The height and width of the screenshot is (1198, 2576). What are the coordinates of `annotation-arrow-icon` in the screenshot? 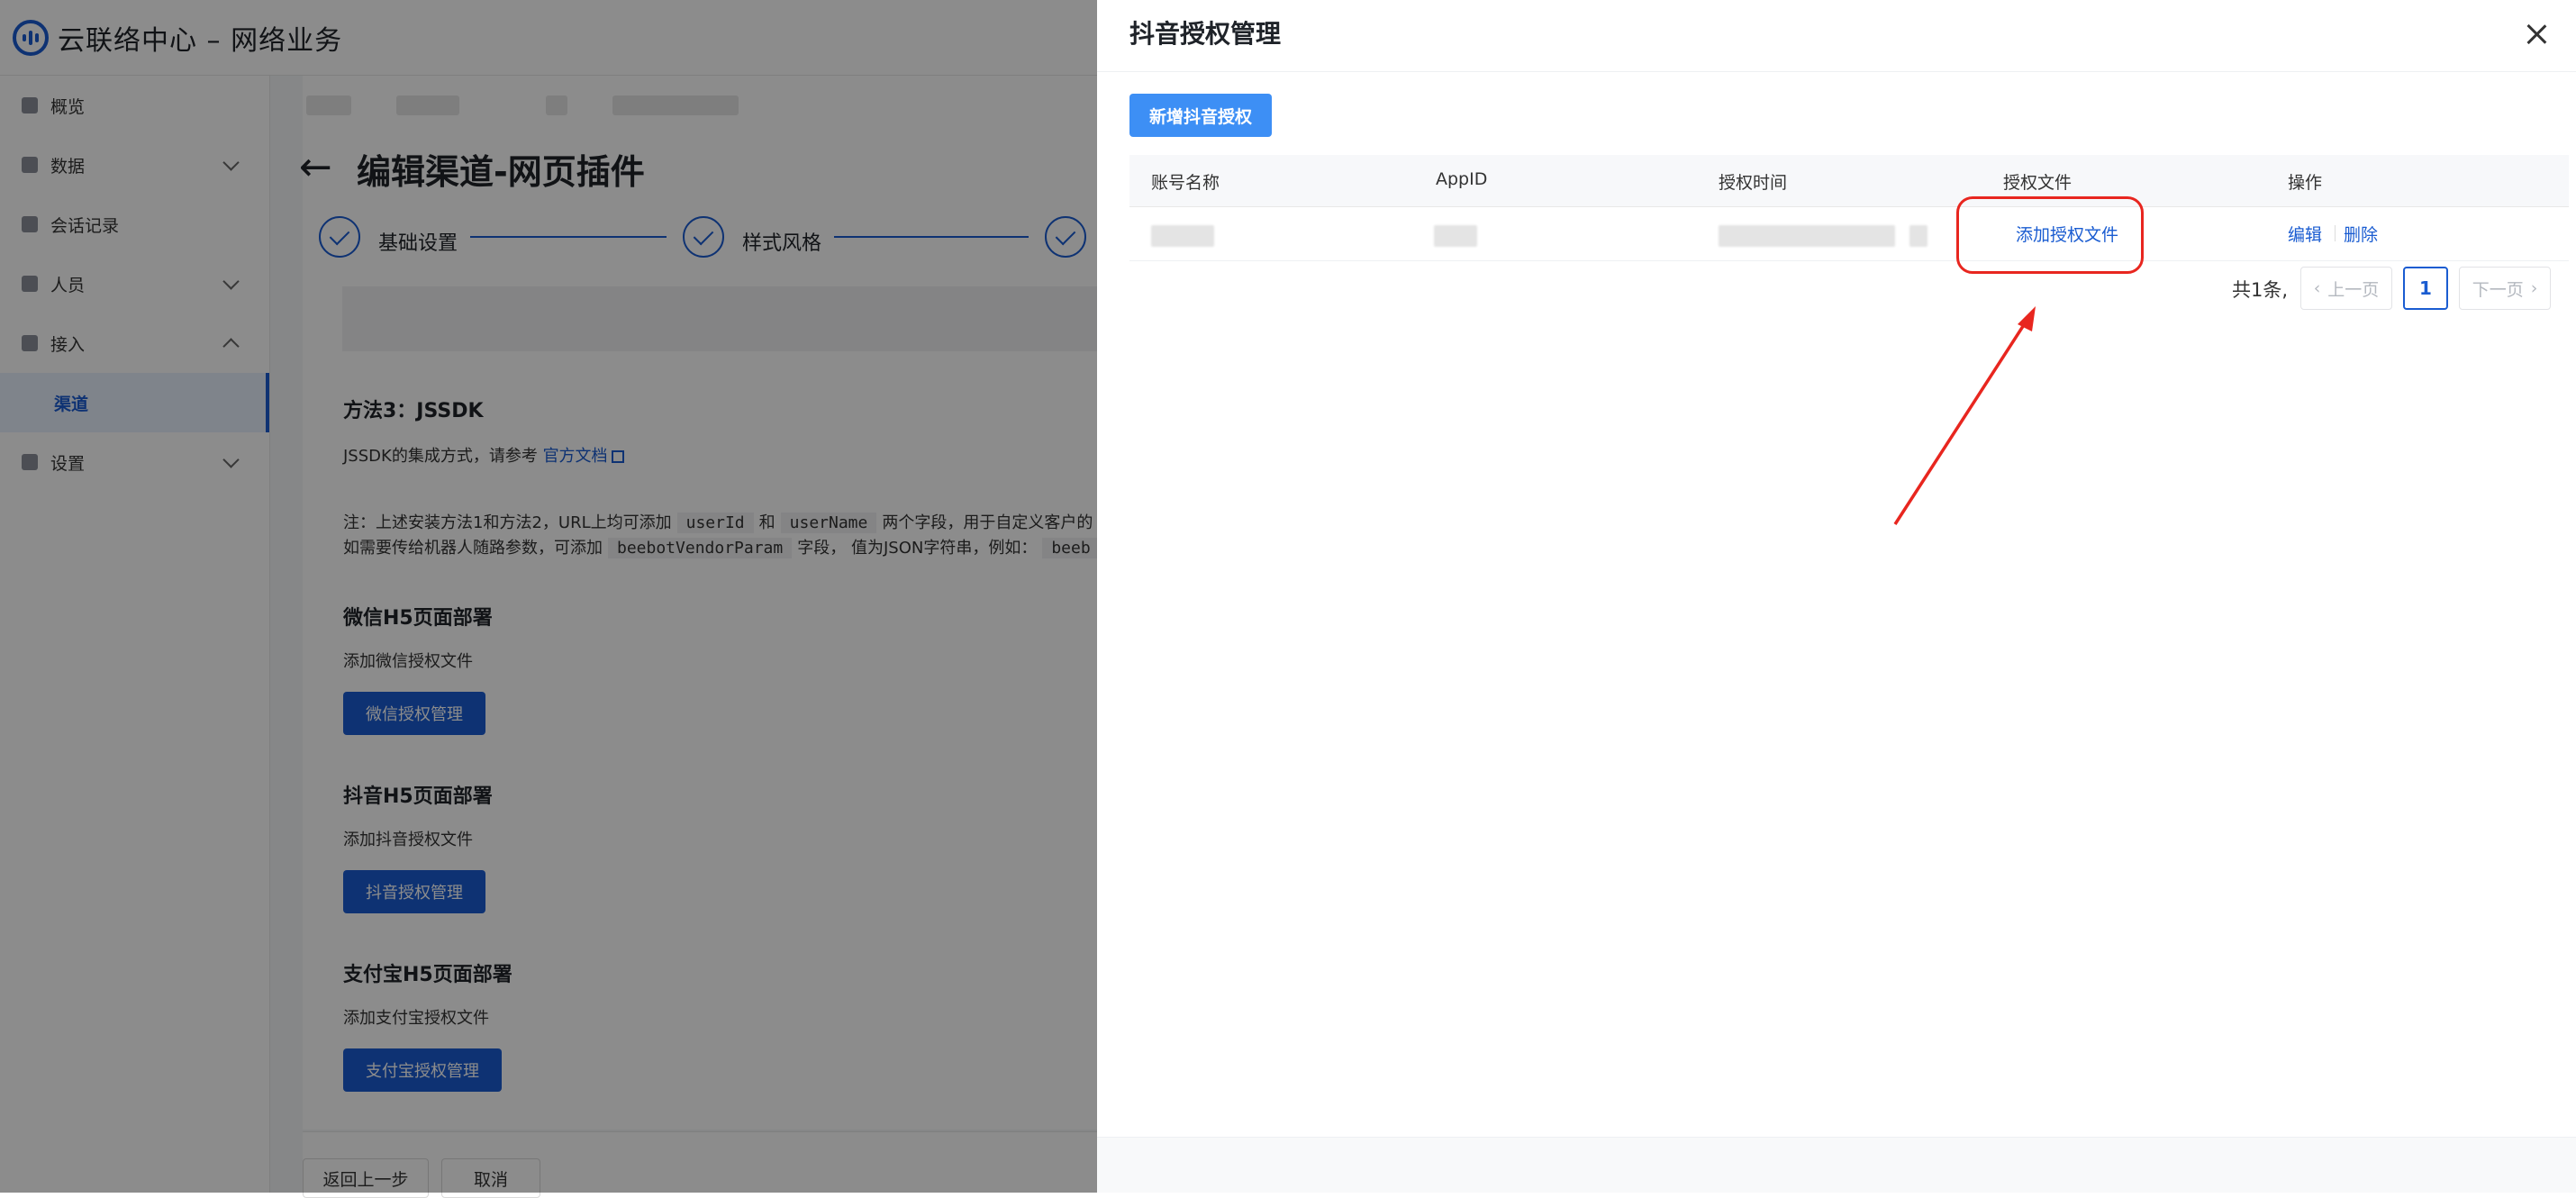 It's located at (1964, 415).